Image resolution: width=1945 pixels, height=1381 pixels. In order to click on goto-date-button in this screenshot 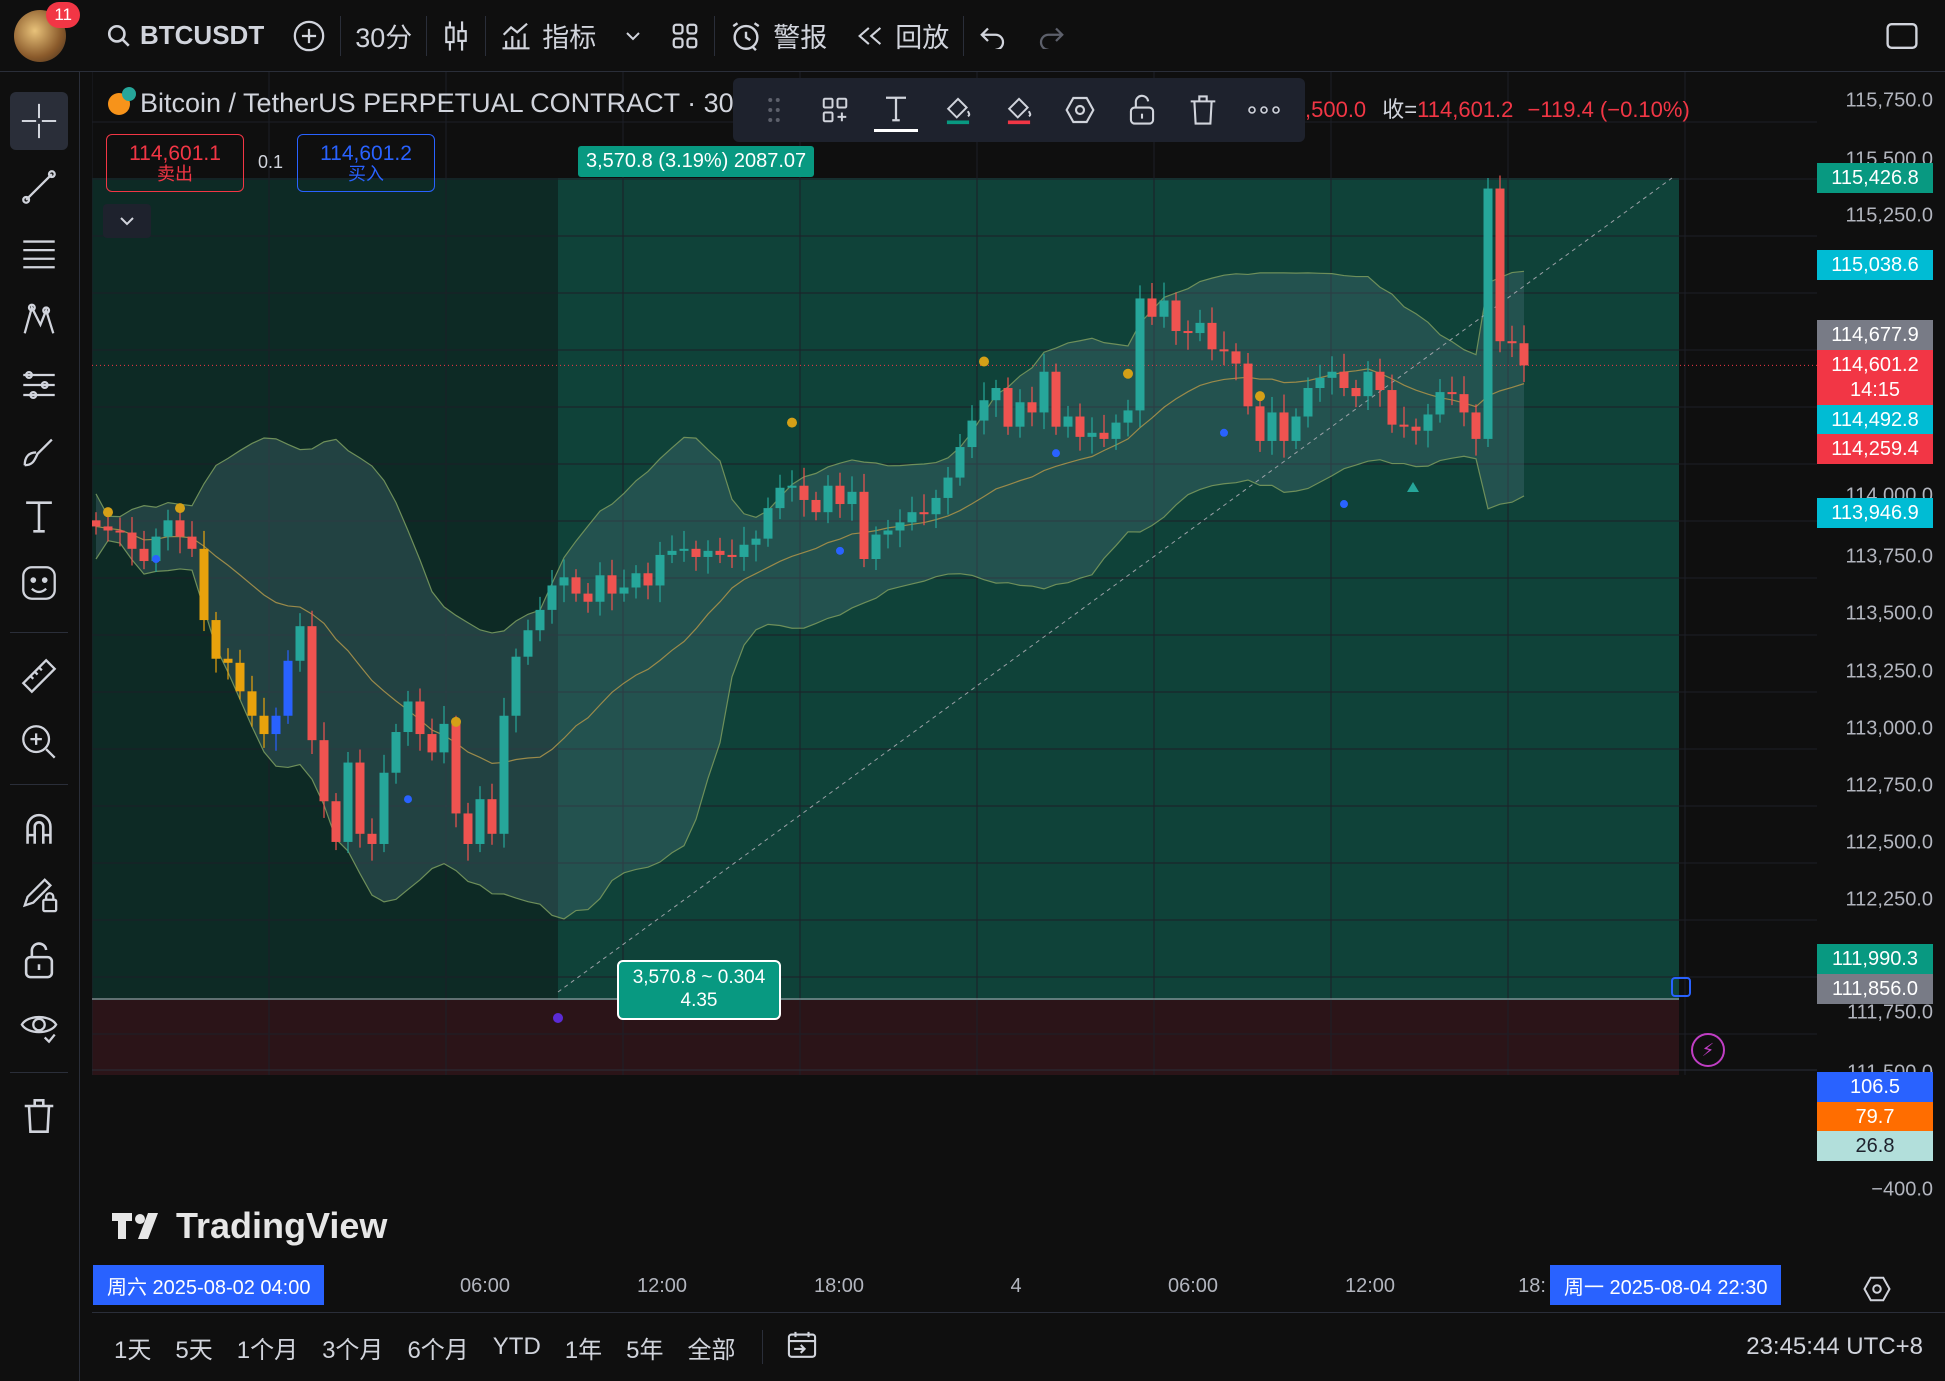, I will do `click(802, 1347)`.